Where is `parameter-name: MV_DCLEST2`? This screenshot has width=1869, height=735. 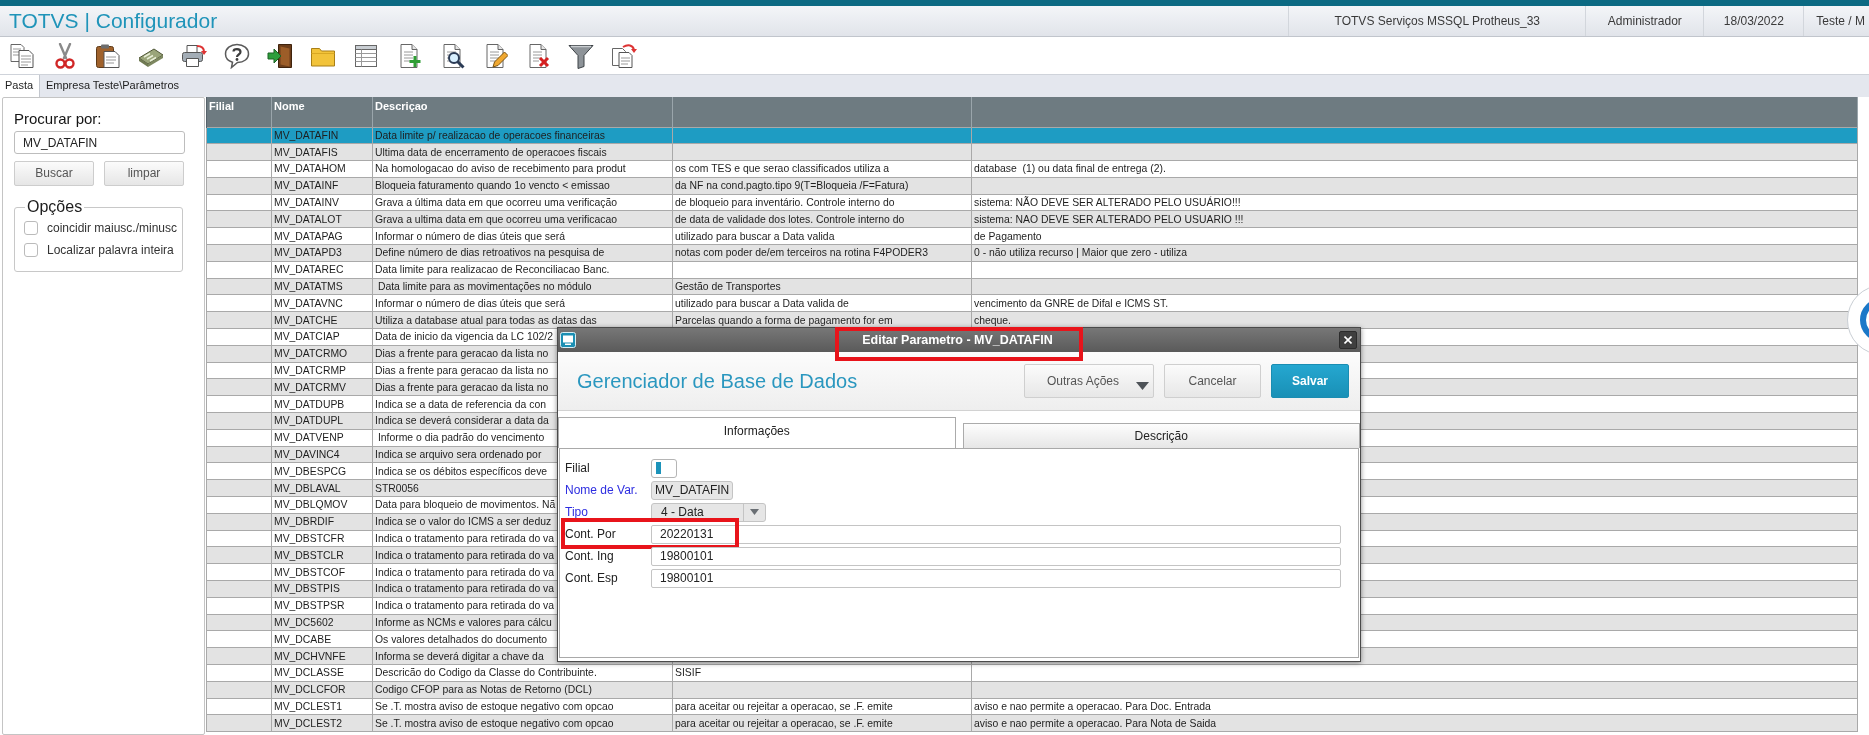 parameter-name: MV_DCLEST2 is located at coordinates (308, 723).